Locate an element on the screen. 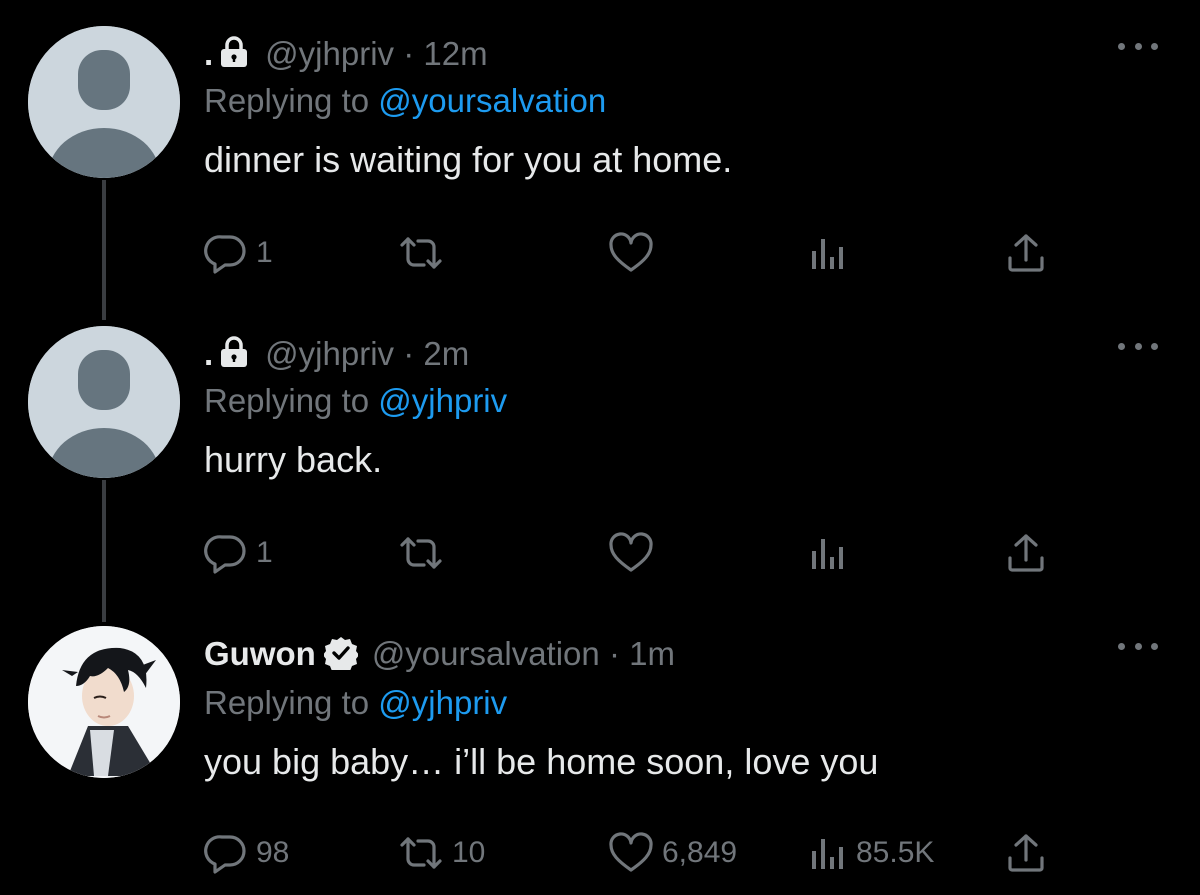 The height and width of the screenshot is (895, 1200). retweet-count: 10 is located at coordinates (469, 852).